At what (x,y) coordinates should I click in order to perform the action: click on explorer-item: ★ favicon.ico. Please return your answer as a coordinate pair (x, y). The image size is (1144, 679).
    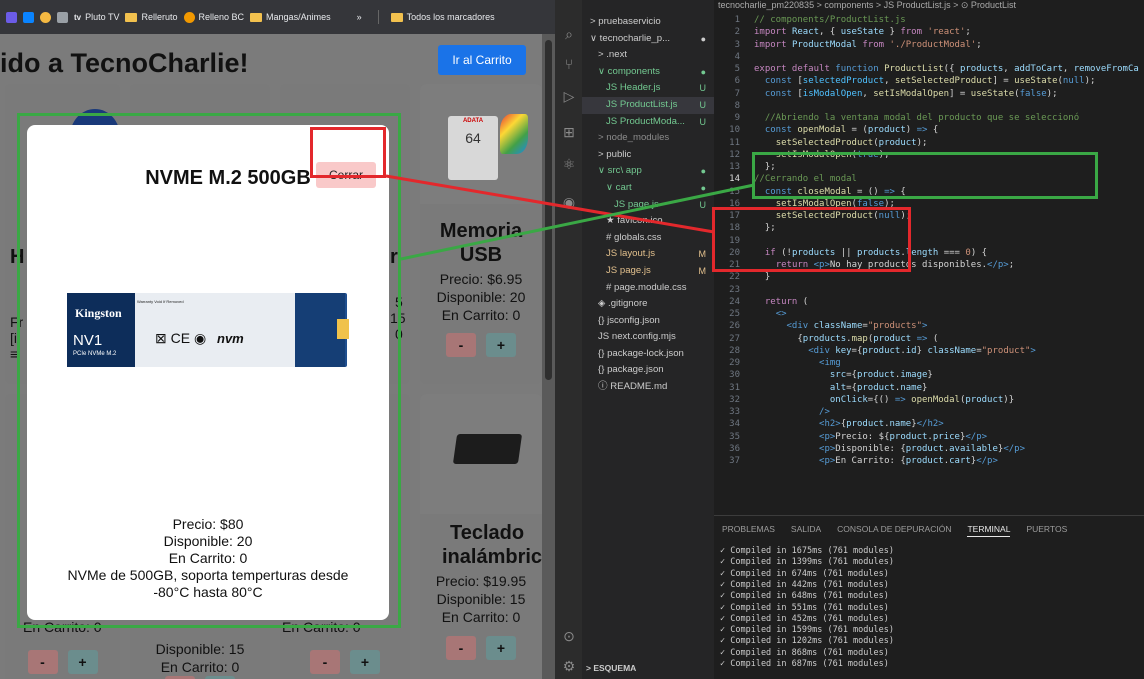
    Looking at the image, I should click on (648, 221).